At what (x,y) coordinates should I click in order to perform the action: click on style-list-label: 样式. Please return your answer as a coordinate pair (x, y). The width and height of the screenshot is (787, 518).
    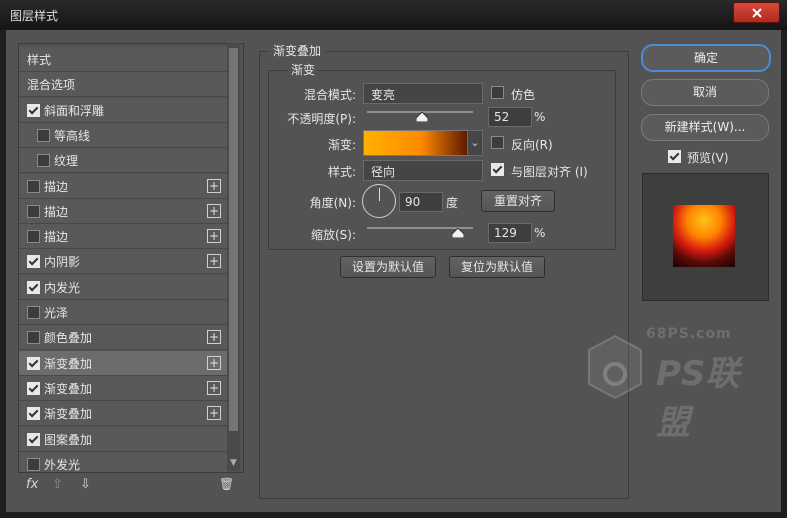
    Looking at the image, I should click on (39, 60).